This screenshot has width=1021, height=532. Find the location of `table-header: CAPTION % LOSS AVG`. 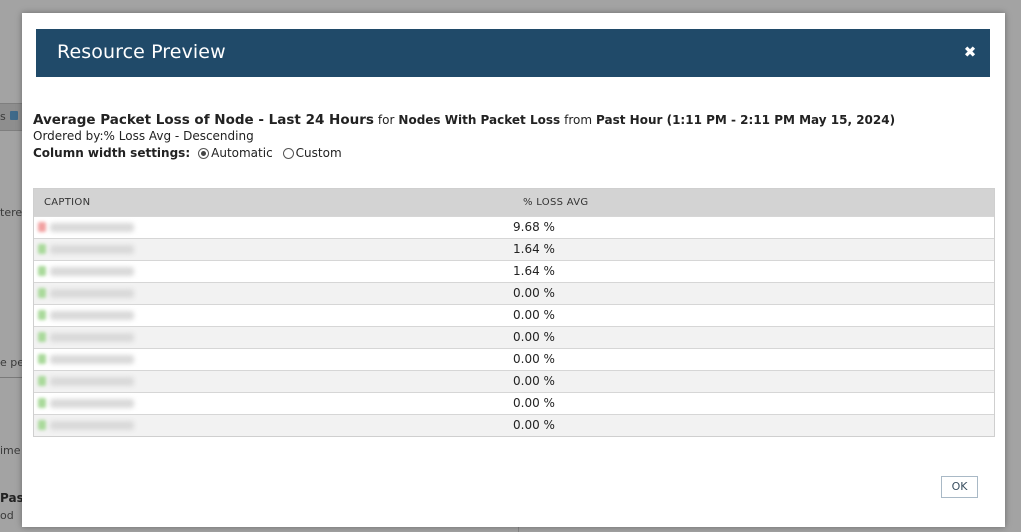

table-header: CAPTION % LOSS AVG is located at coordinates (514, 202).